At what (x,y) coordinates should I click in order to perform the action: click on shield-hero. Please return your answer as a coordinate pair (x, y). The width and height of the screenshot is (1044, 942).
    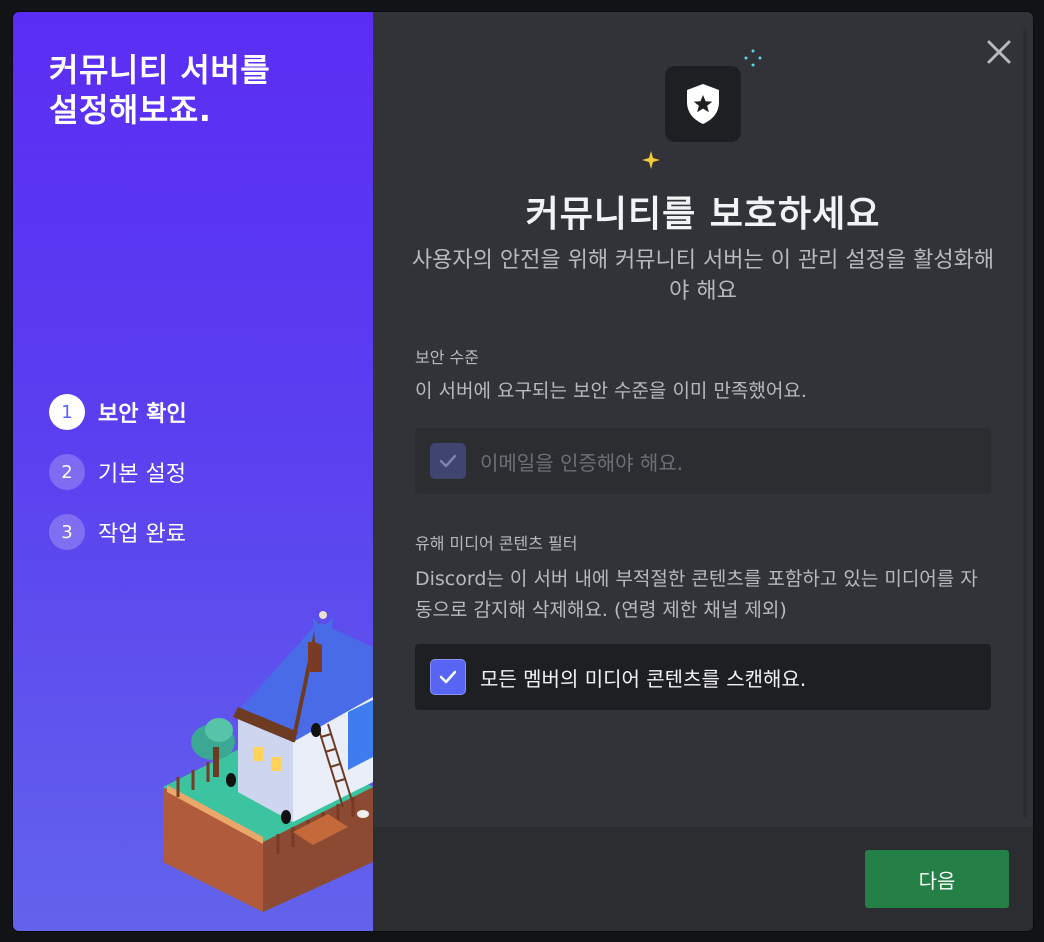
    Looking at the image, I should click on (713, 112).